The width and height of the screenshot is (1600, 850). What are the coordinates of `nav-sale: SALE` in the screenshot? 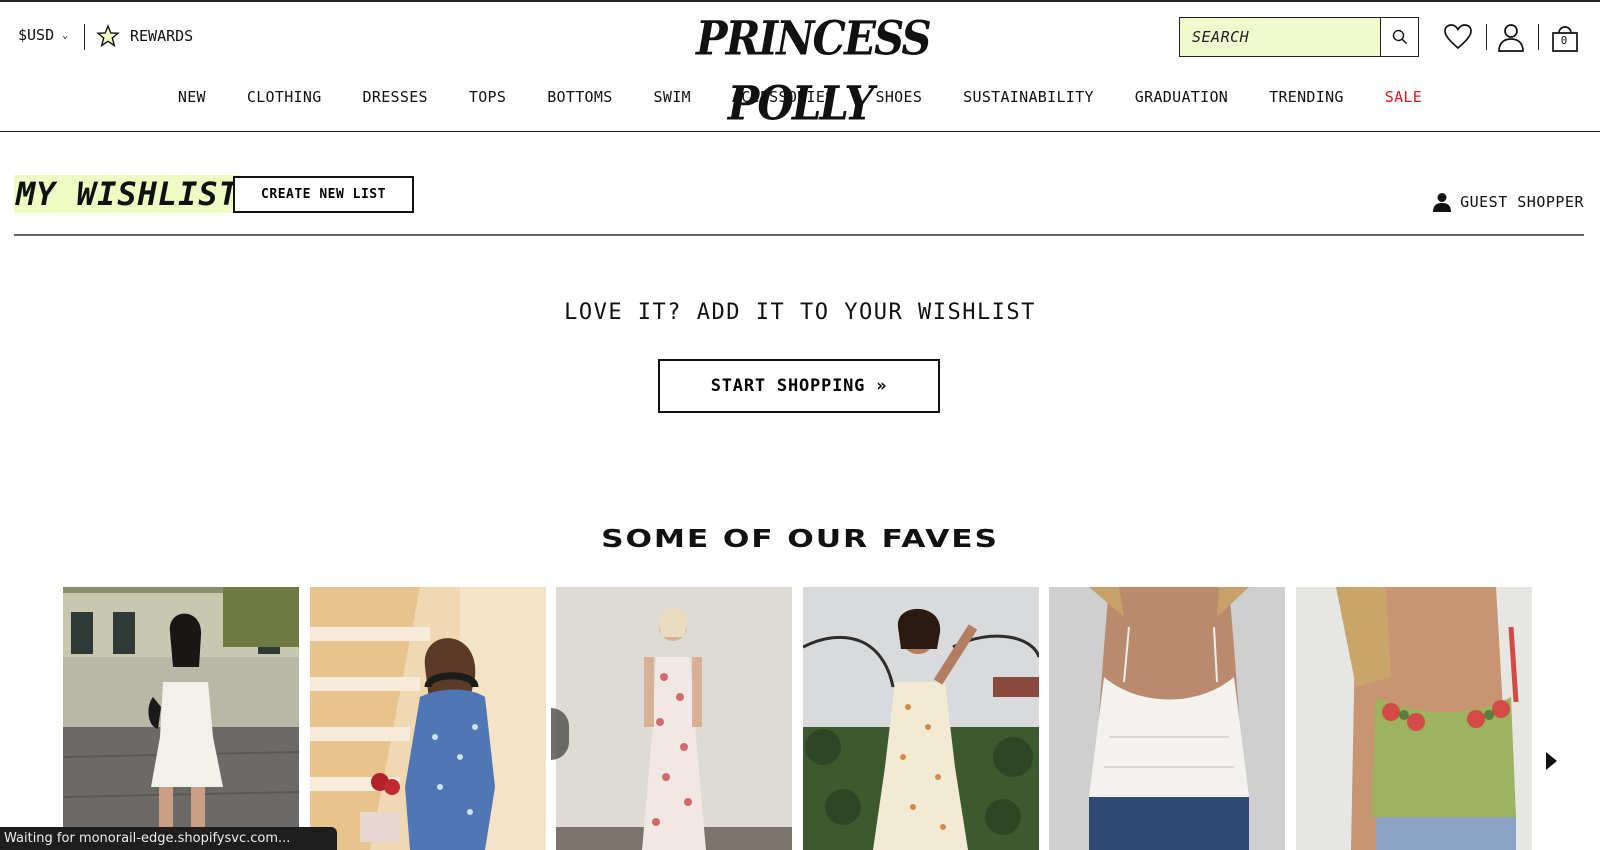 It's located at (1403, 100).